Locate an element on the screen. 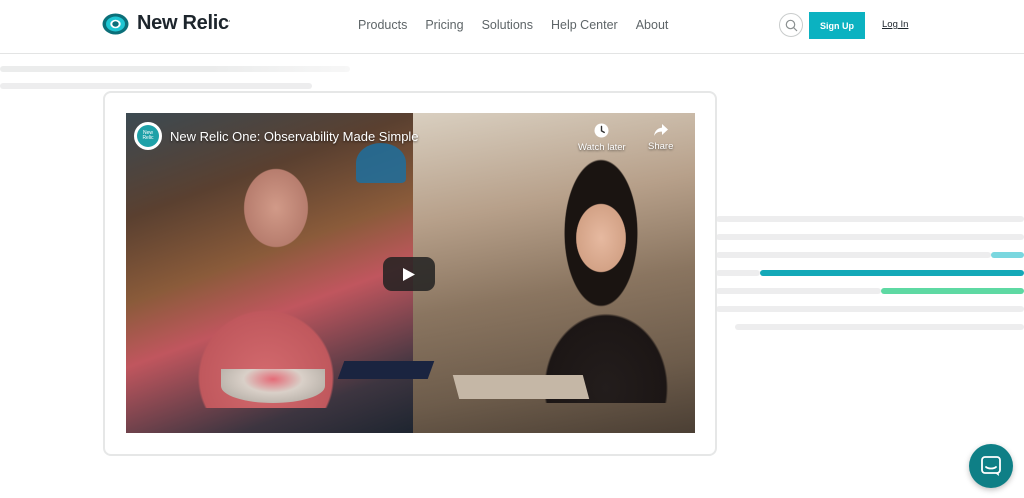 The width and height of the screenshot is (1024, 498). play-icon is located at coordinates (409, 274).